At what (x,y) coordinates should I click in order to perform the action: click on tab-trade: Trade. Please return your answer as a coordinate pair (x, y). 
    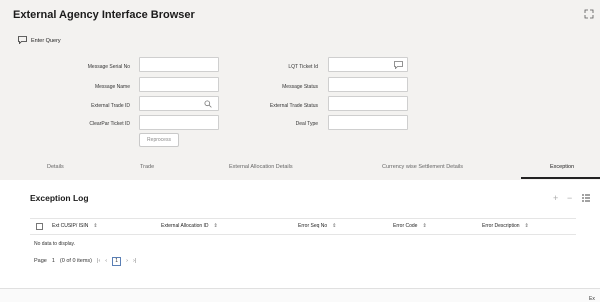
    Looking at the image, I should click on (147, 167).